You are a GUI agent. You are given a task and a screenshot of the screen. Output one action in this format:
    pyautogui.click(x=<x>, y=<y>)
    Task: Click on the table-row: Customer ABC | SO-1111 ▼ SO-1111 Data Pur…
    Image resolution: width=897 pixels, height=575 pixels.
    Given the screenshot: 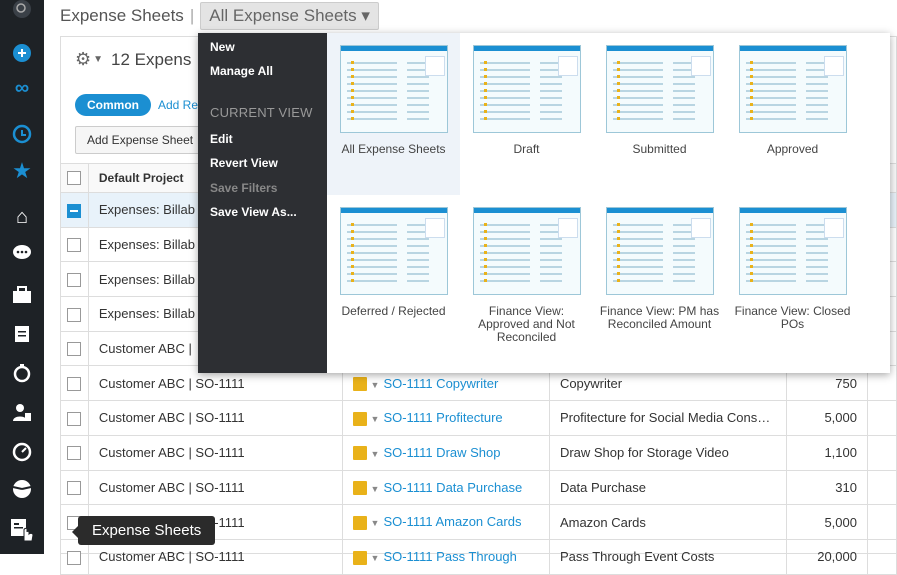 What is the action you would take?
    pyautogui.click(x=478, y=487)
    